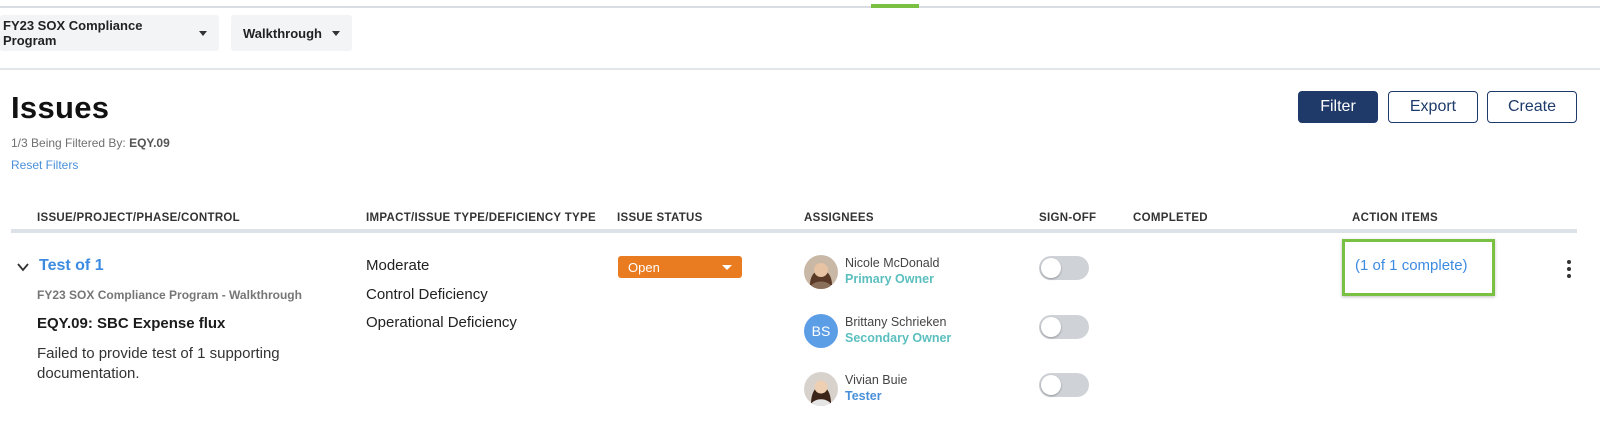 The width and height of the screenshot is (1600, 448). I want to click on phase-dropdown: Walkthrough, so click(291, 33).